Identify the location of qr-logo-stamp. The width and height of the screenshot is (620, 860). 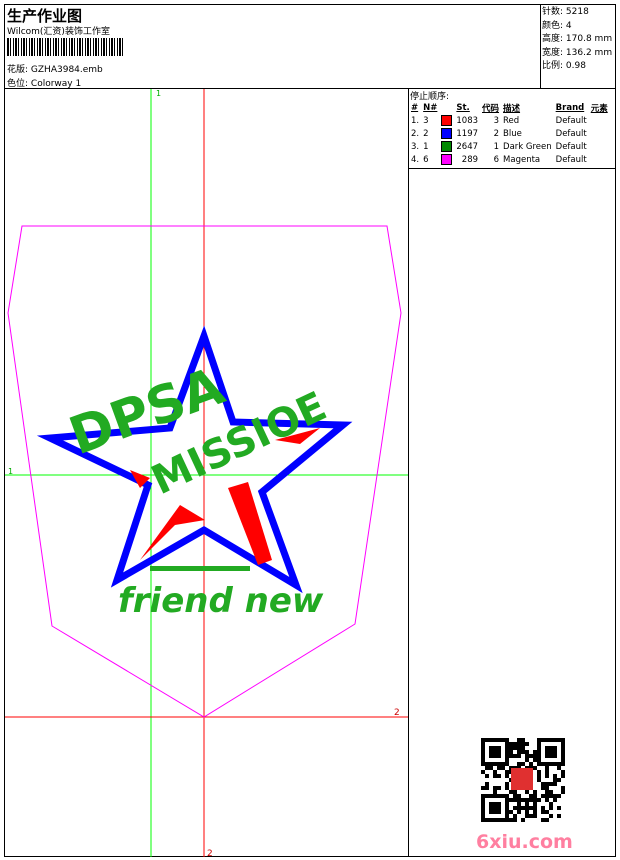
(522, 779).